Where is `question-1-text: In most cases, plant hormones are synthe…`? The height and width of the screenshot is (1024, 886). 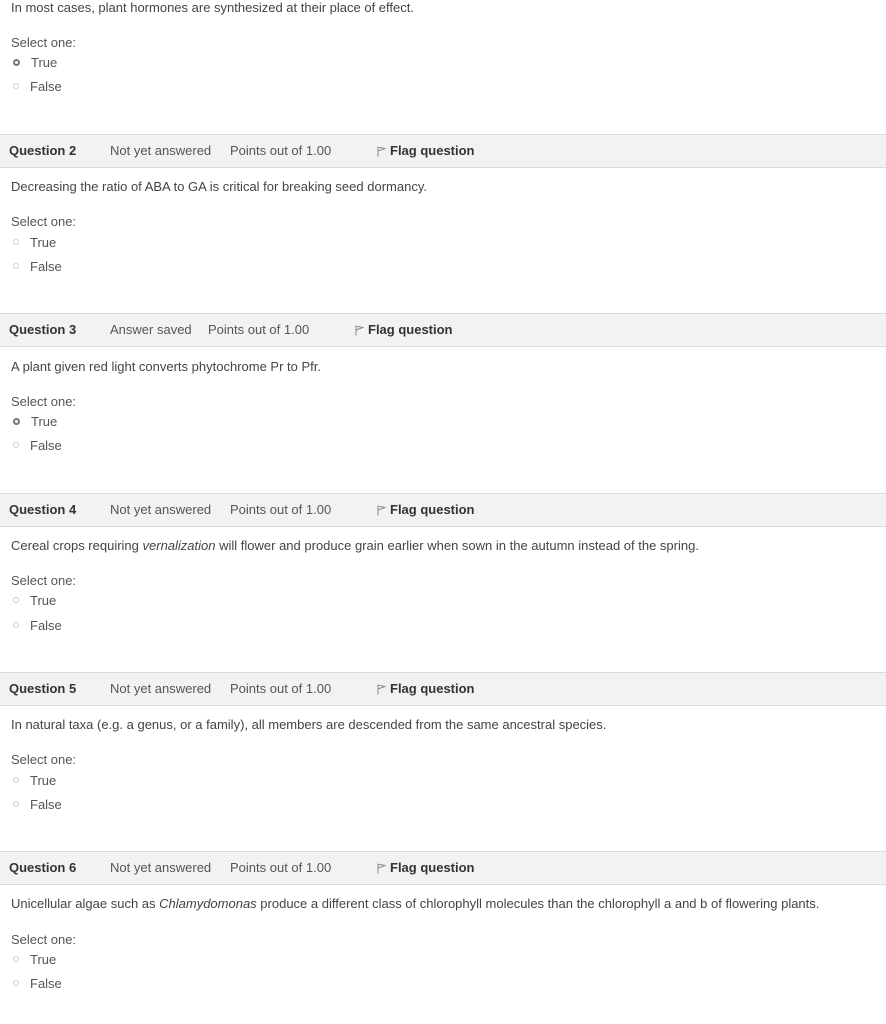 question-1-text: In most cases, plant hormones are synthe… is located at coordinates (212, 7).